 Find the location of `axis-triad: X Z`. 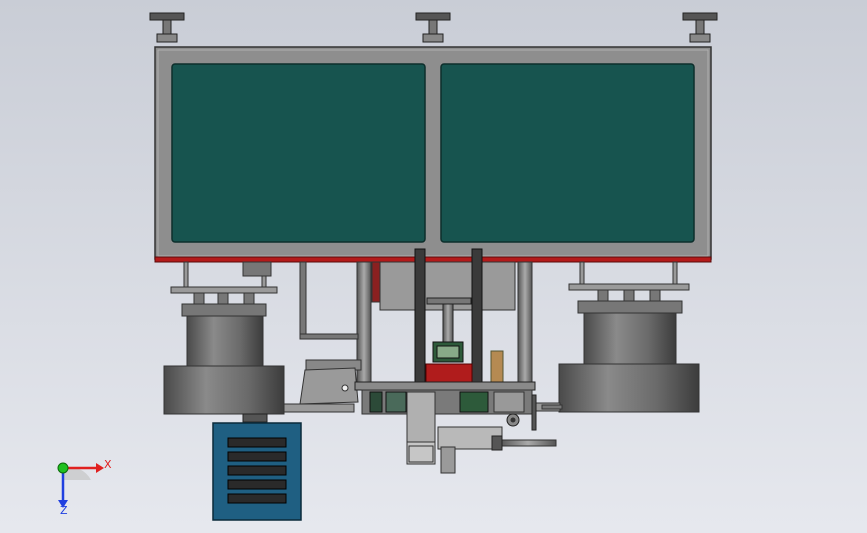

axis-triad: X Z is located at coordinates (84, 487).